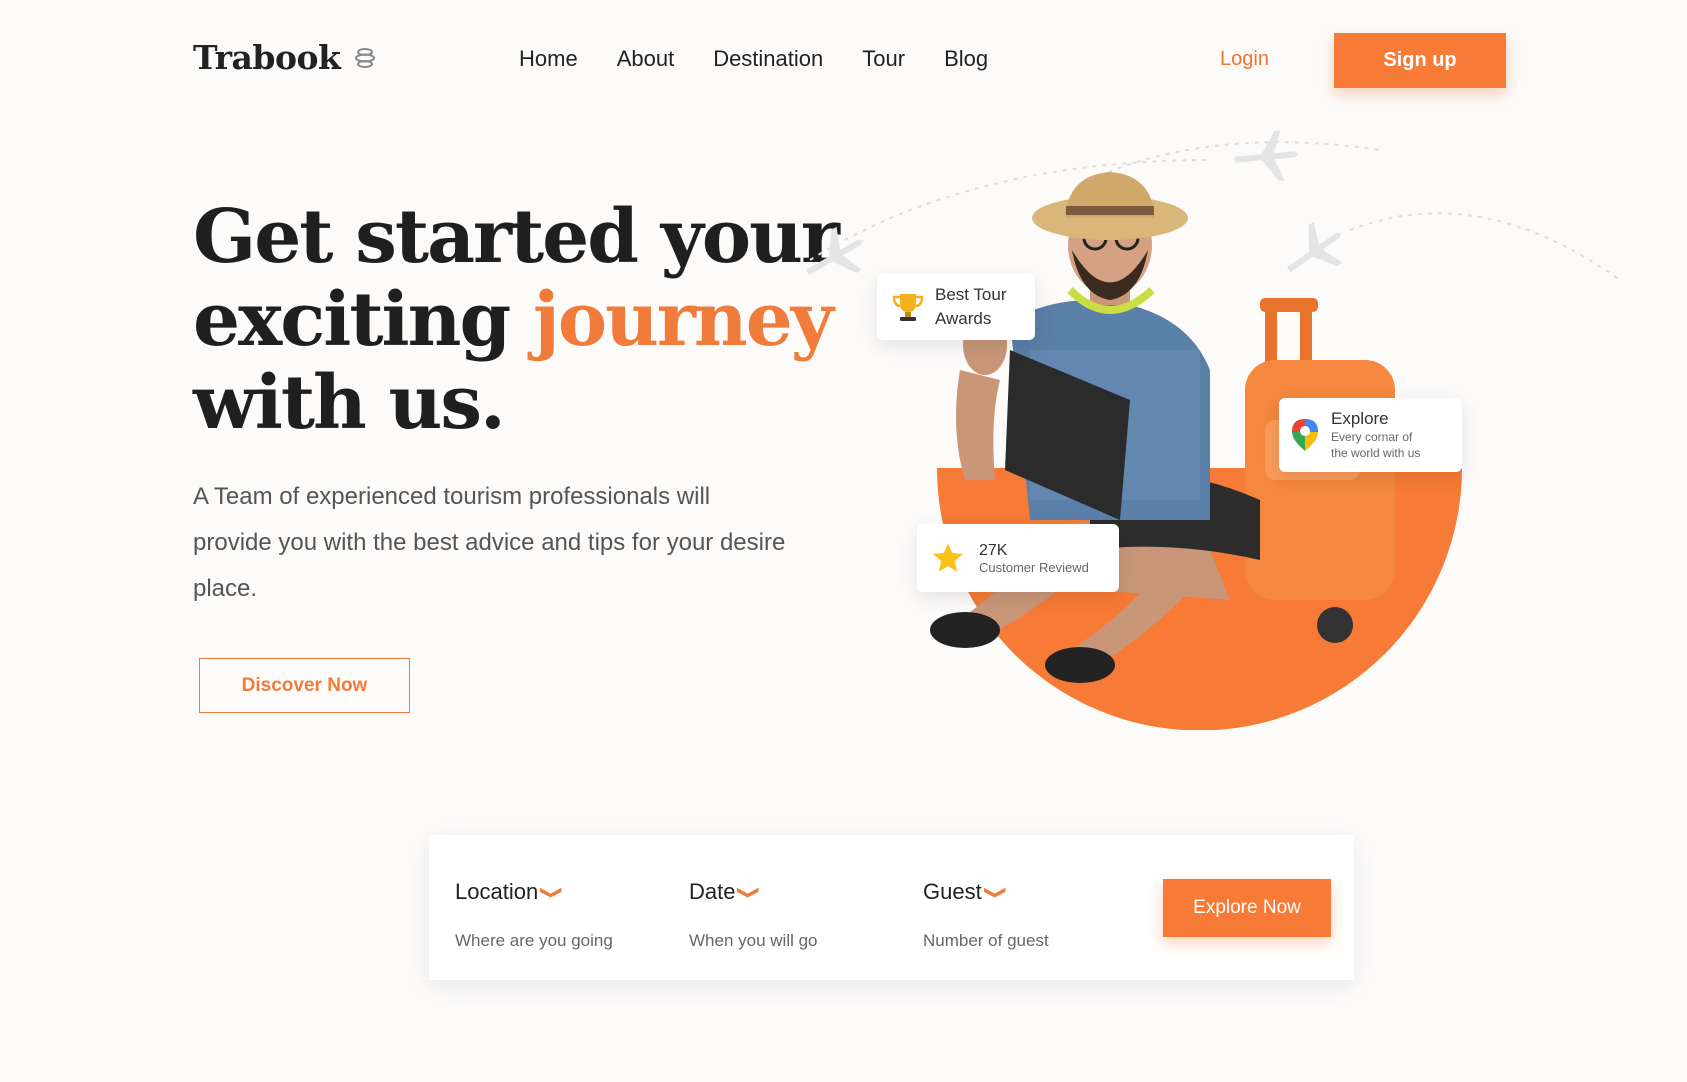 The height and width of the screenshot is (1082, 1687). Describe the element at coordinates (753, 940) in the screenshot. I see `date-hint: When you will go` at that location.